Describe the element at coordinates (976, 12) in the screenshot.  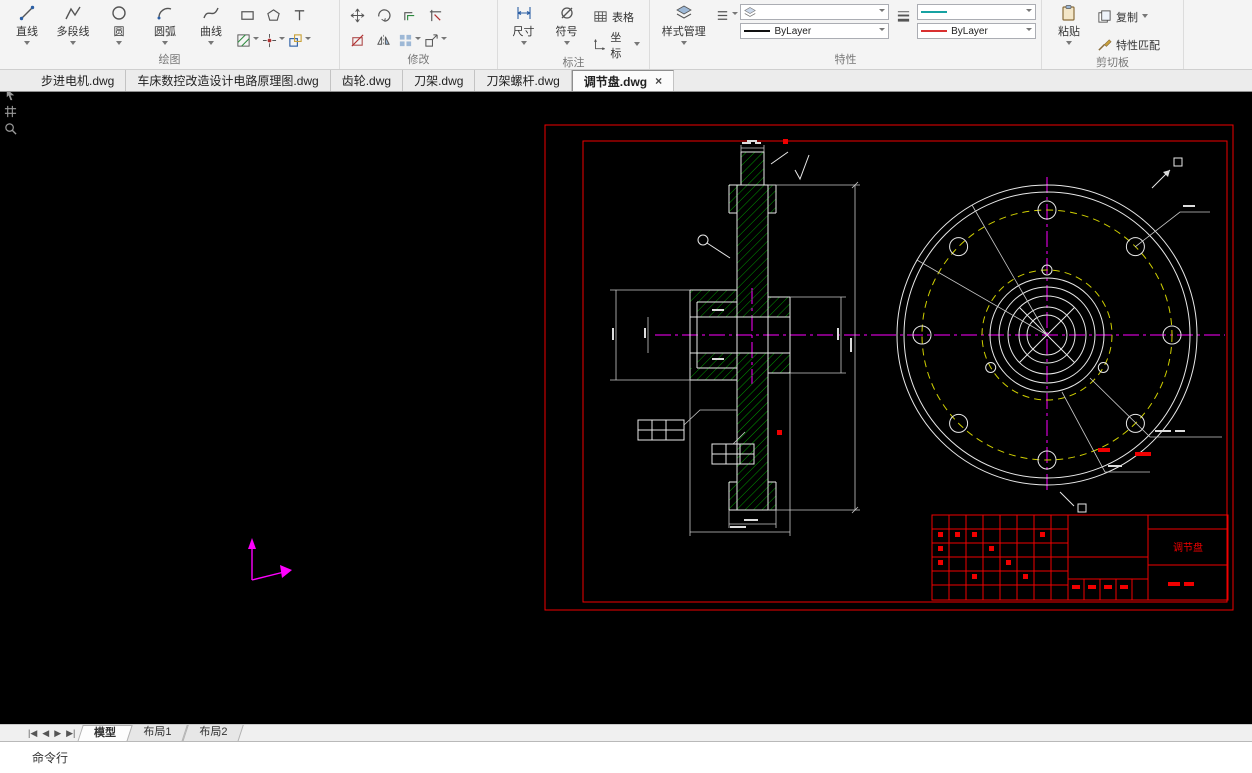
I see `linestyle-combo` at that location.